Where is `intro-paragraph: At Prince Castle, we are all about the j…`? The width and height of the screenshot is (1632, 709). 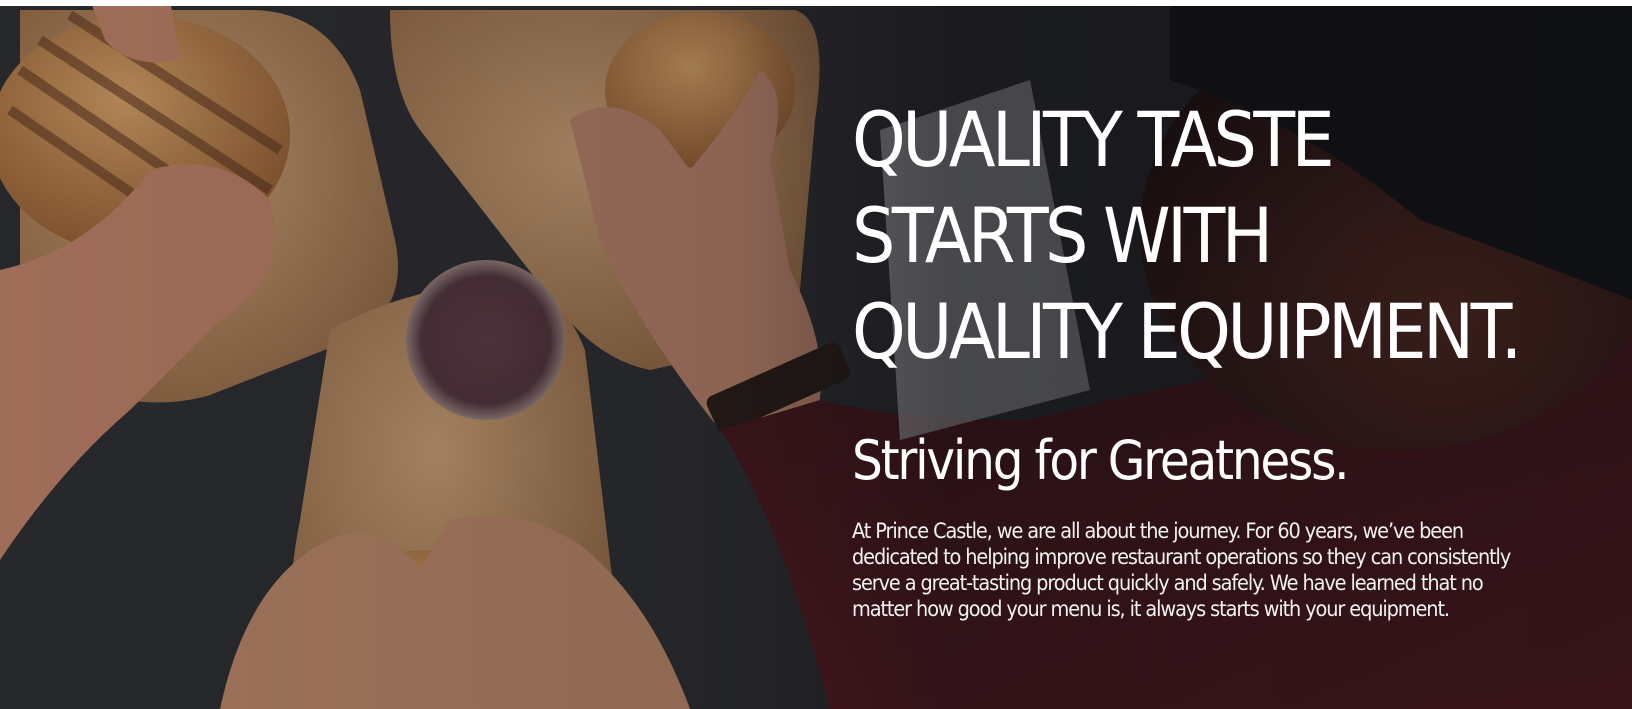 intro-paragraph: At Prince Castle, we are all about the j… is located at coordinates (1201, 570).